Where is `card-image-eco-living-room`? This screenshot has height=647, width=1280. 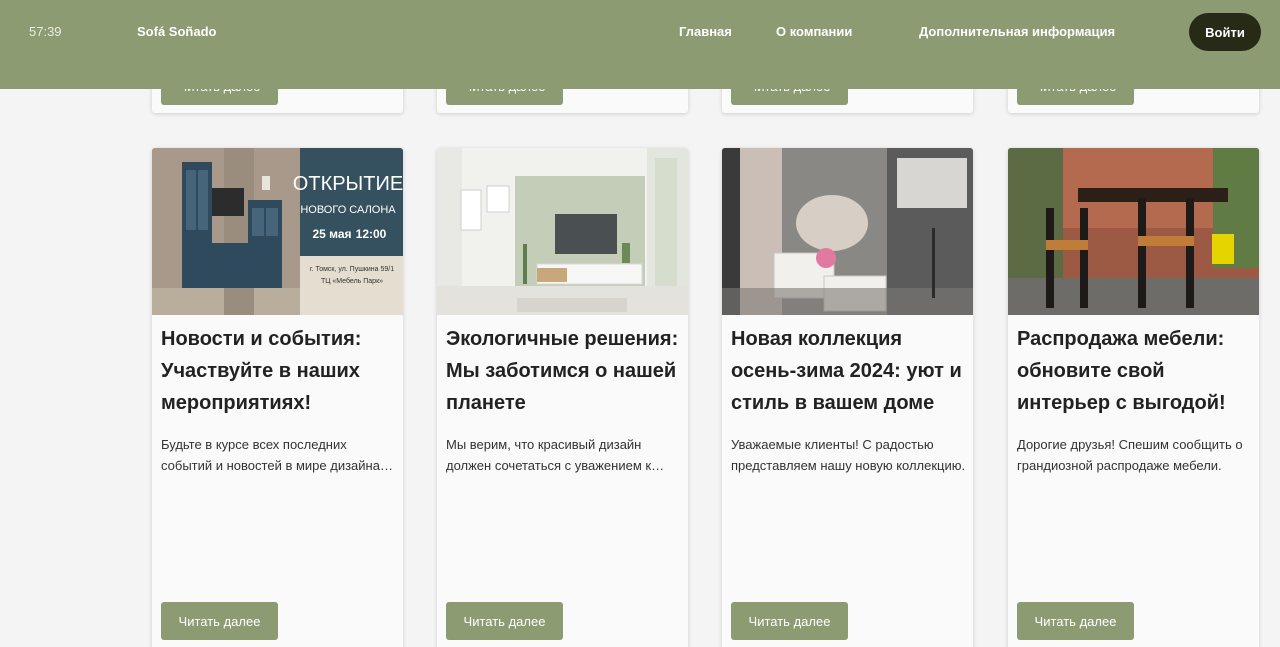 card-image-eco-living-room is located at coordinates (562, 231).